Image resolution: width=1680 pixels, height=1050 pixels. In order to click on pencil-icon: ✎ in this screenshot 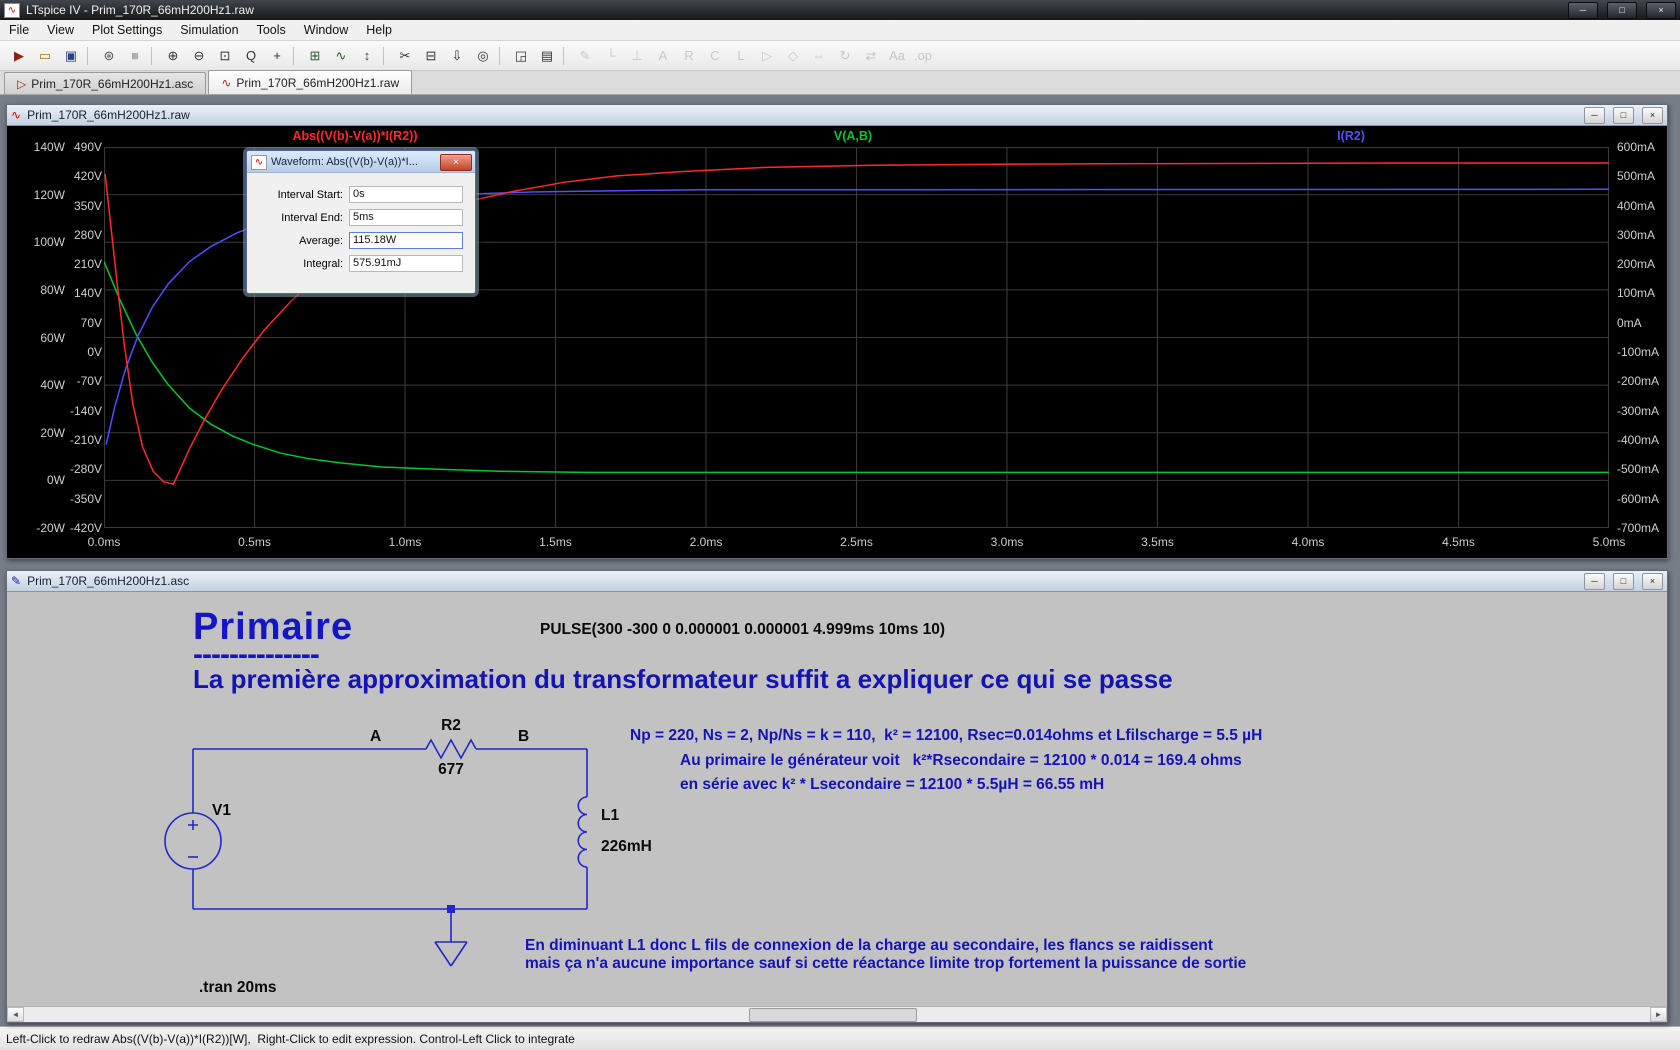, I will do `click(585, 56)`.